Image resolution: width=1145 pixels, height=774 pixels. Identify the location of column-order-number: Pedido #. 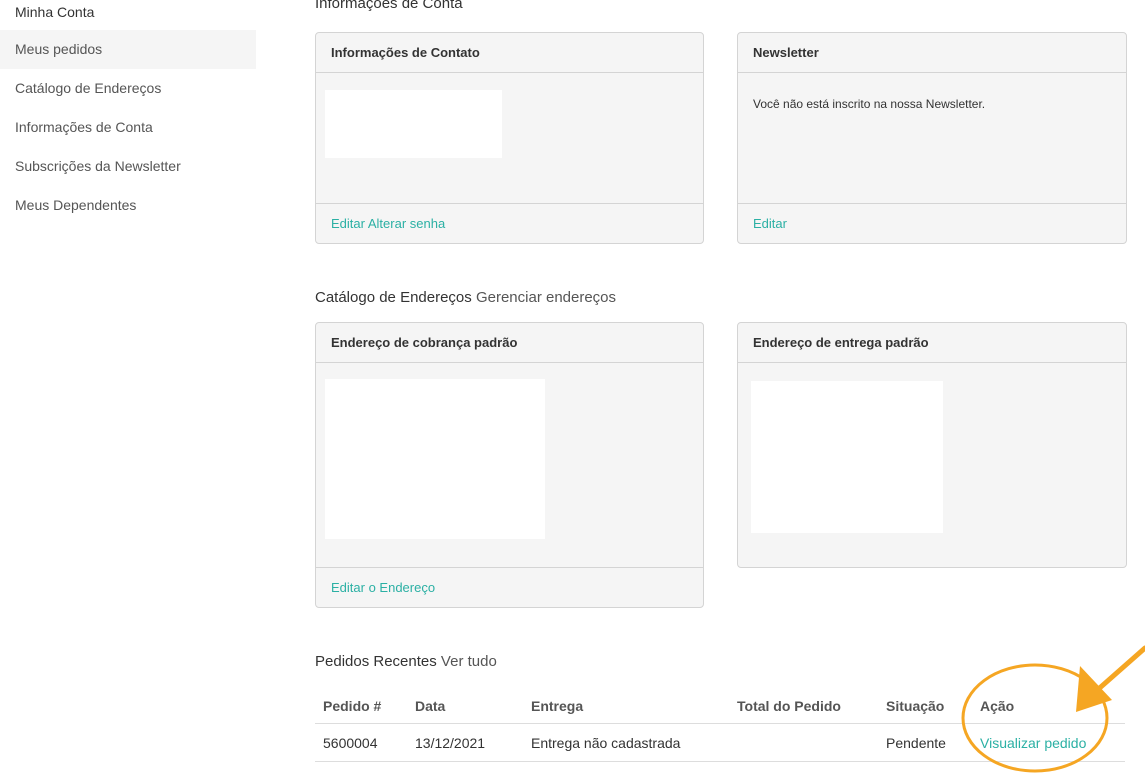
(361, 706).